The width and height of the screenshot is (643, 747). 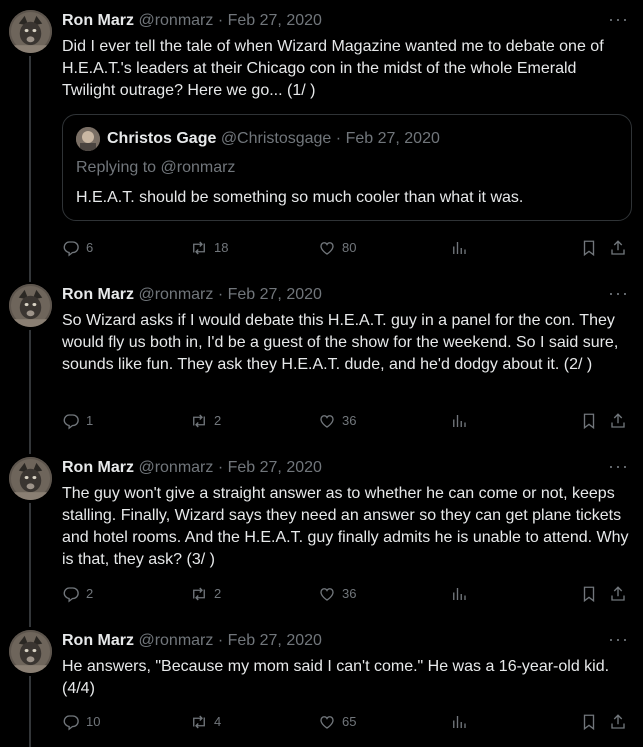 I want to click on quote-author-name: Christos Gage, so click(x=162, y=138).